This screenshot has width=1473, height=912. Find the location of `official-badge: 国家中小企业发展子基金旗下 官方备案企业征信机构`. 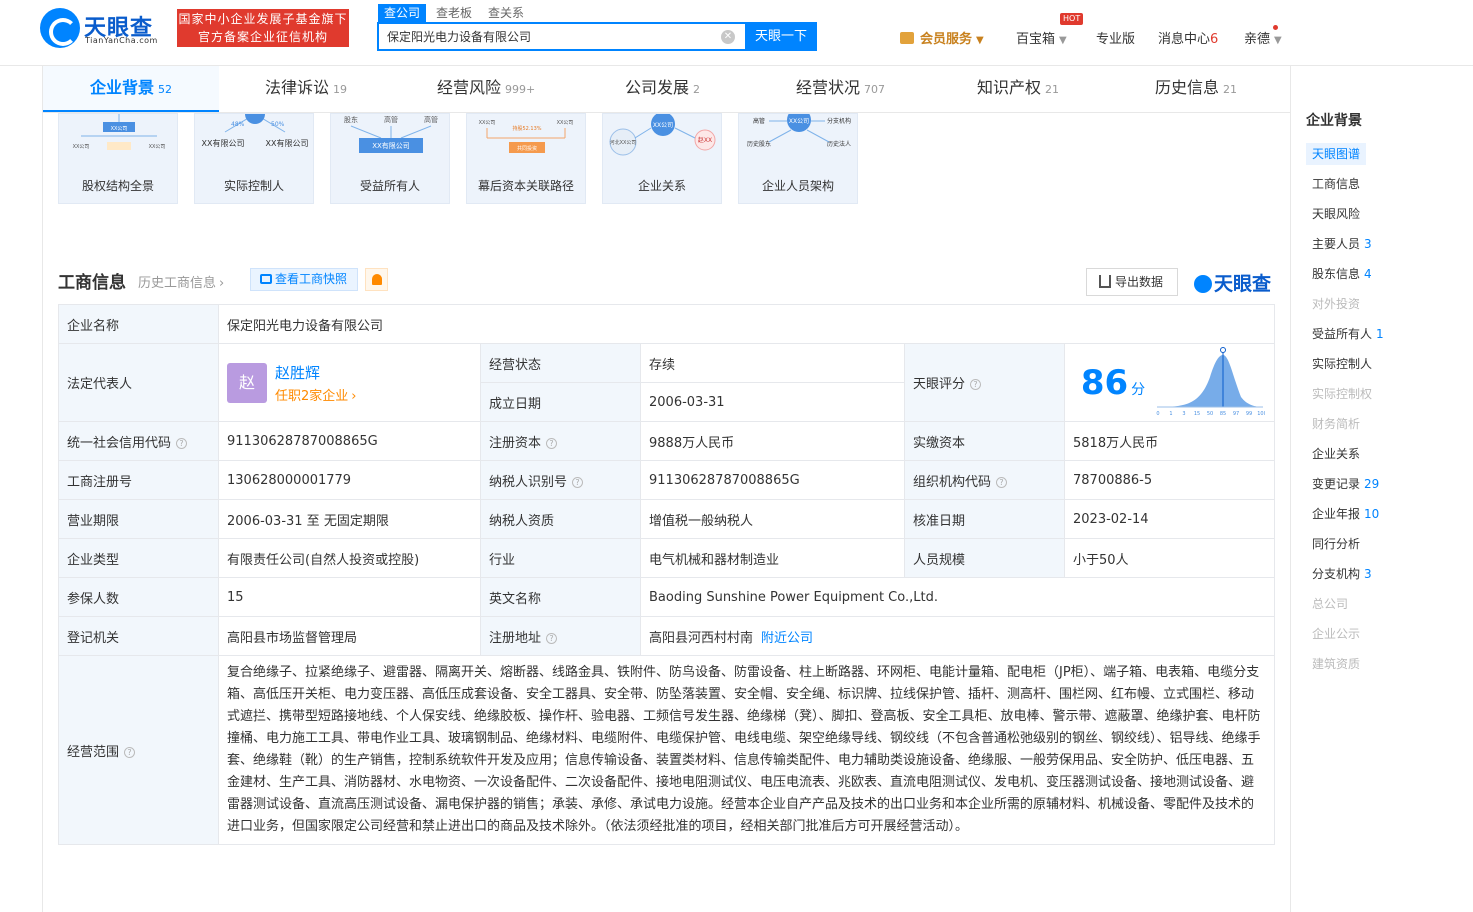

official-badge: 国家中小企业发展子基金旗下 官方备案企业征信机构 is located at coordinates (263, 28).